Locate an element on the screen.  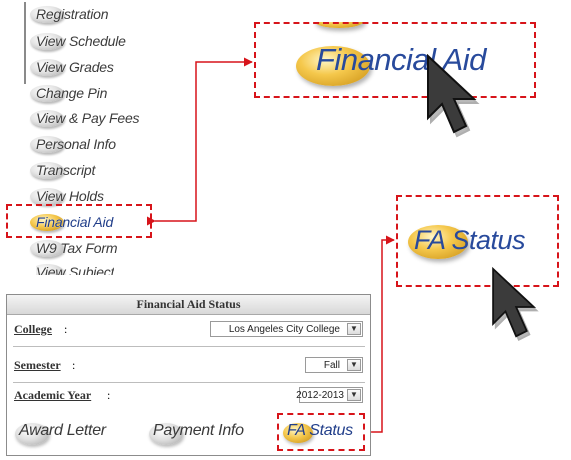
college-label: College is located at coordinates (33, 329).